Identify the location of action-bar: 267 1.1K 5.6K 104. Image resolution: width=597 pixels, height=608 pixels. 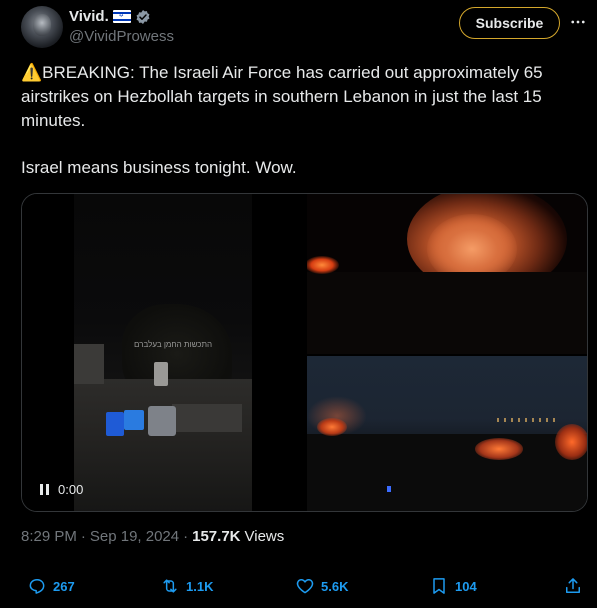
(307, 588).